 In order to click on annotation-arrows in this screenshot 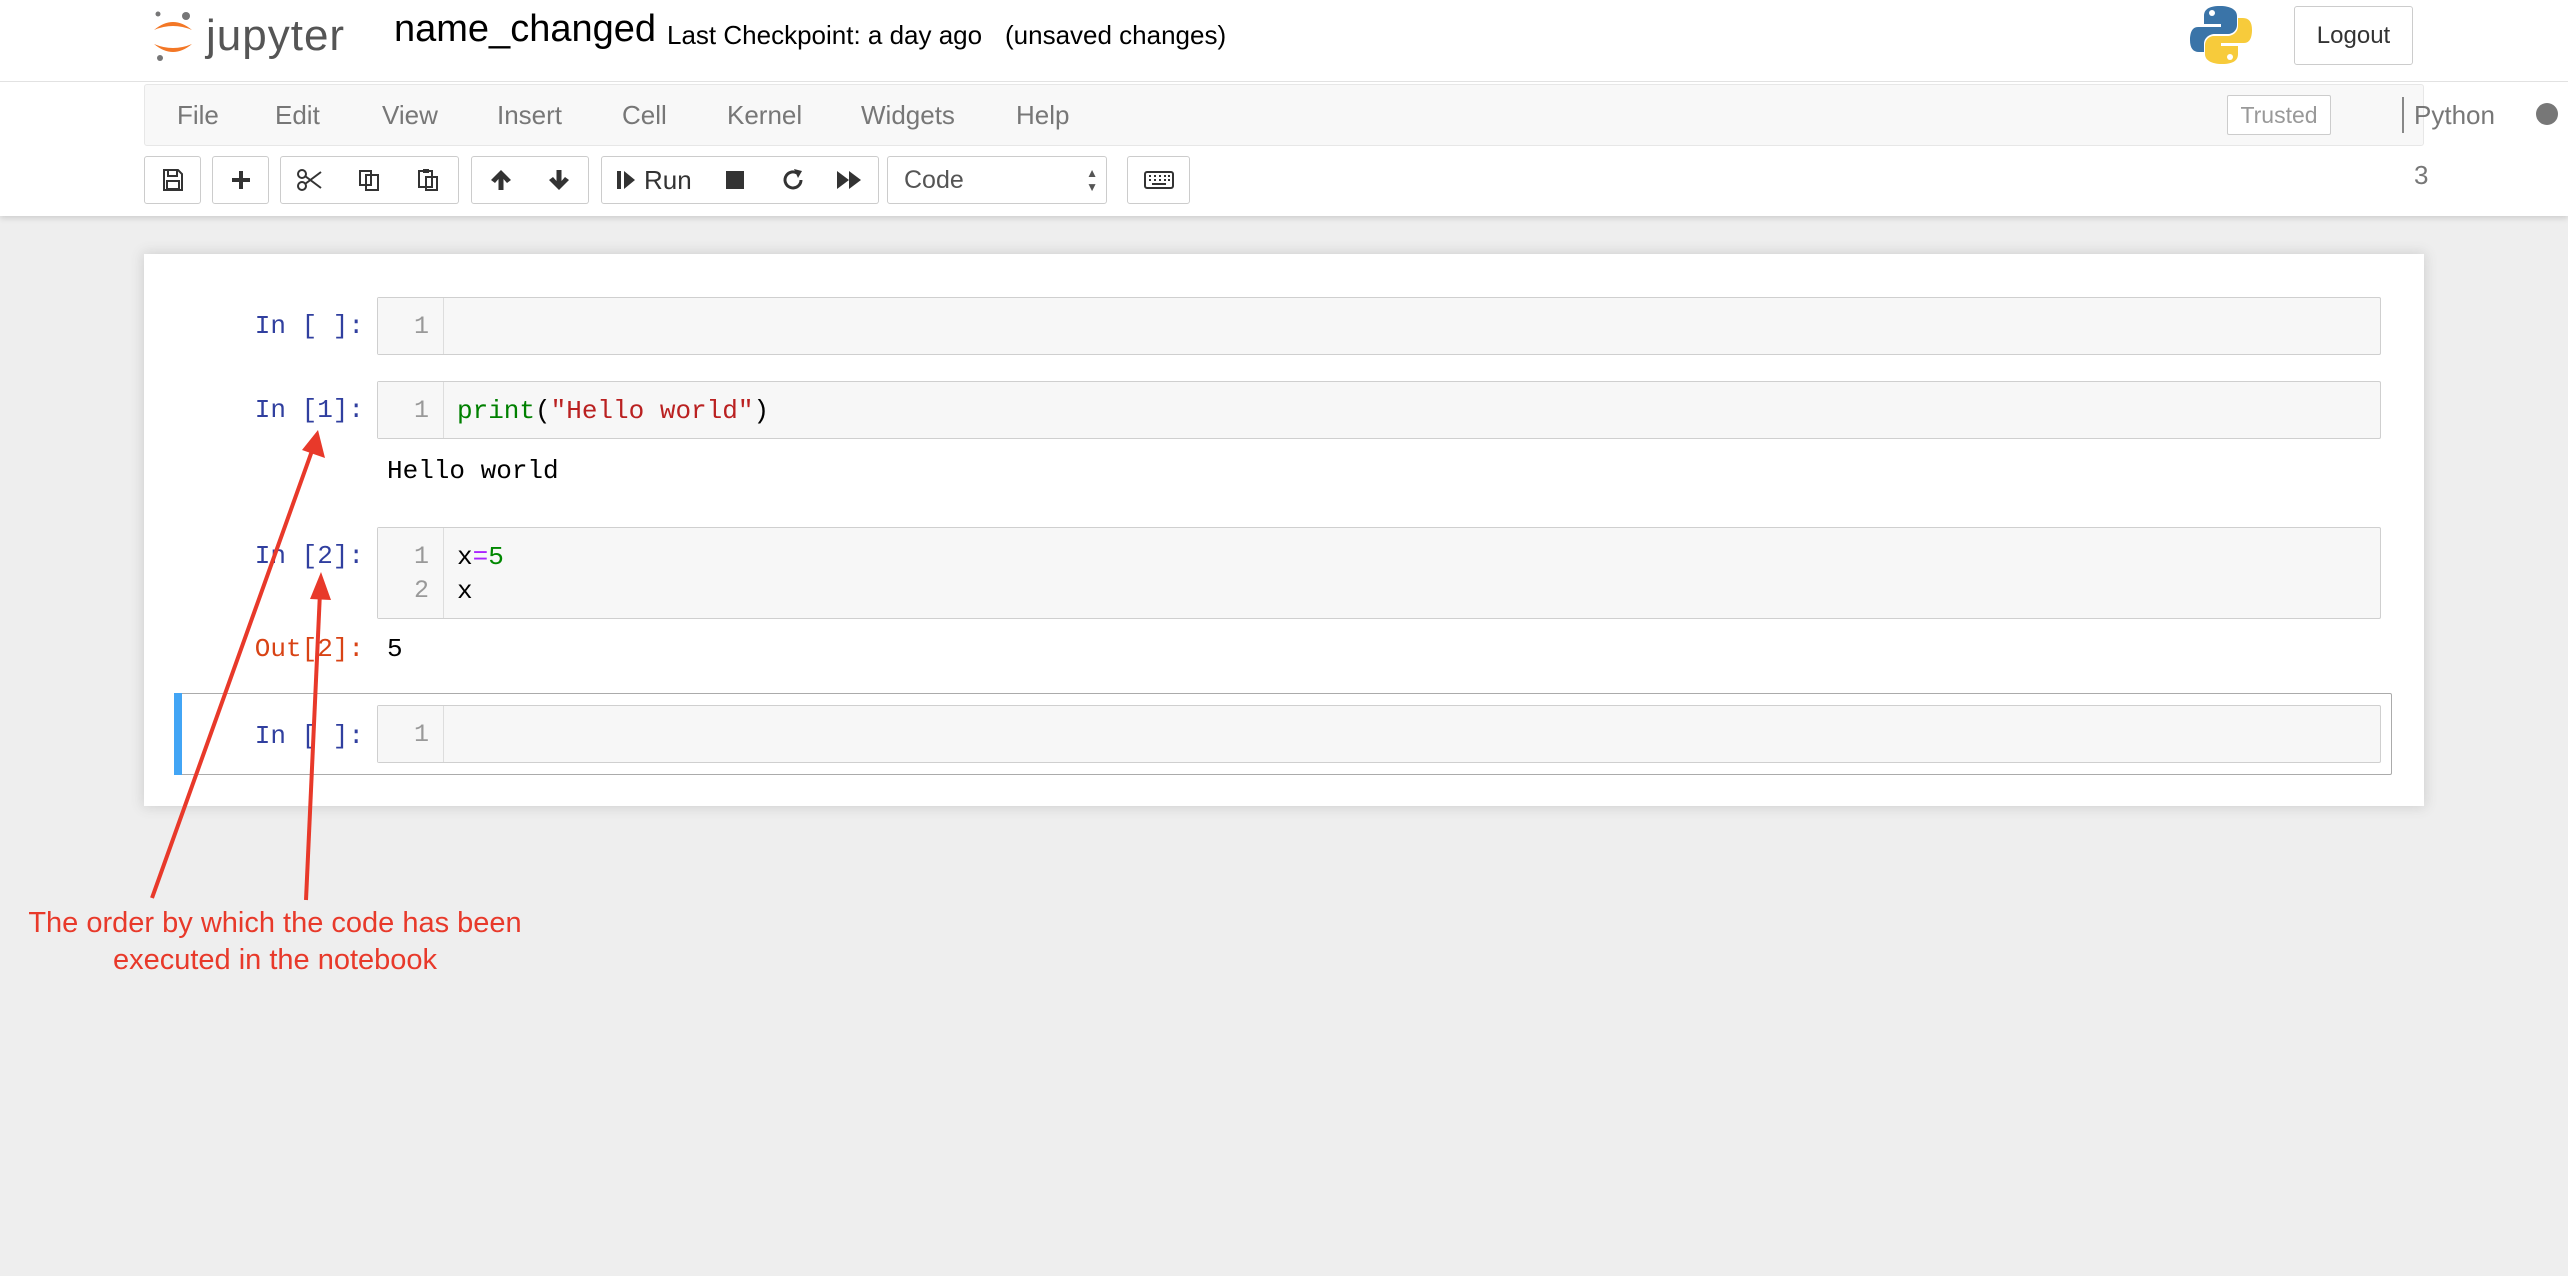, I will do `click(240, 665)`.